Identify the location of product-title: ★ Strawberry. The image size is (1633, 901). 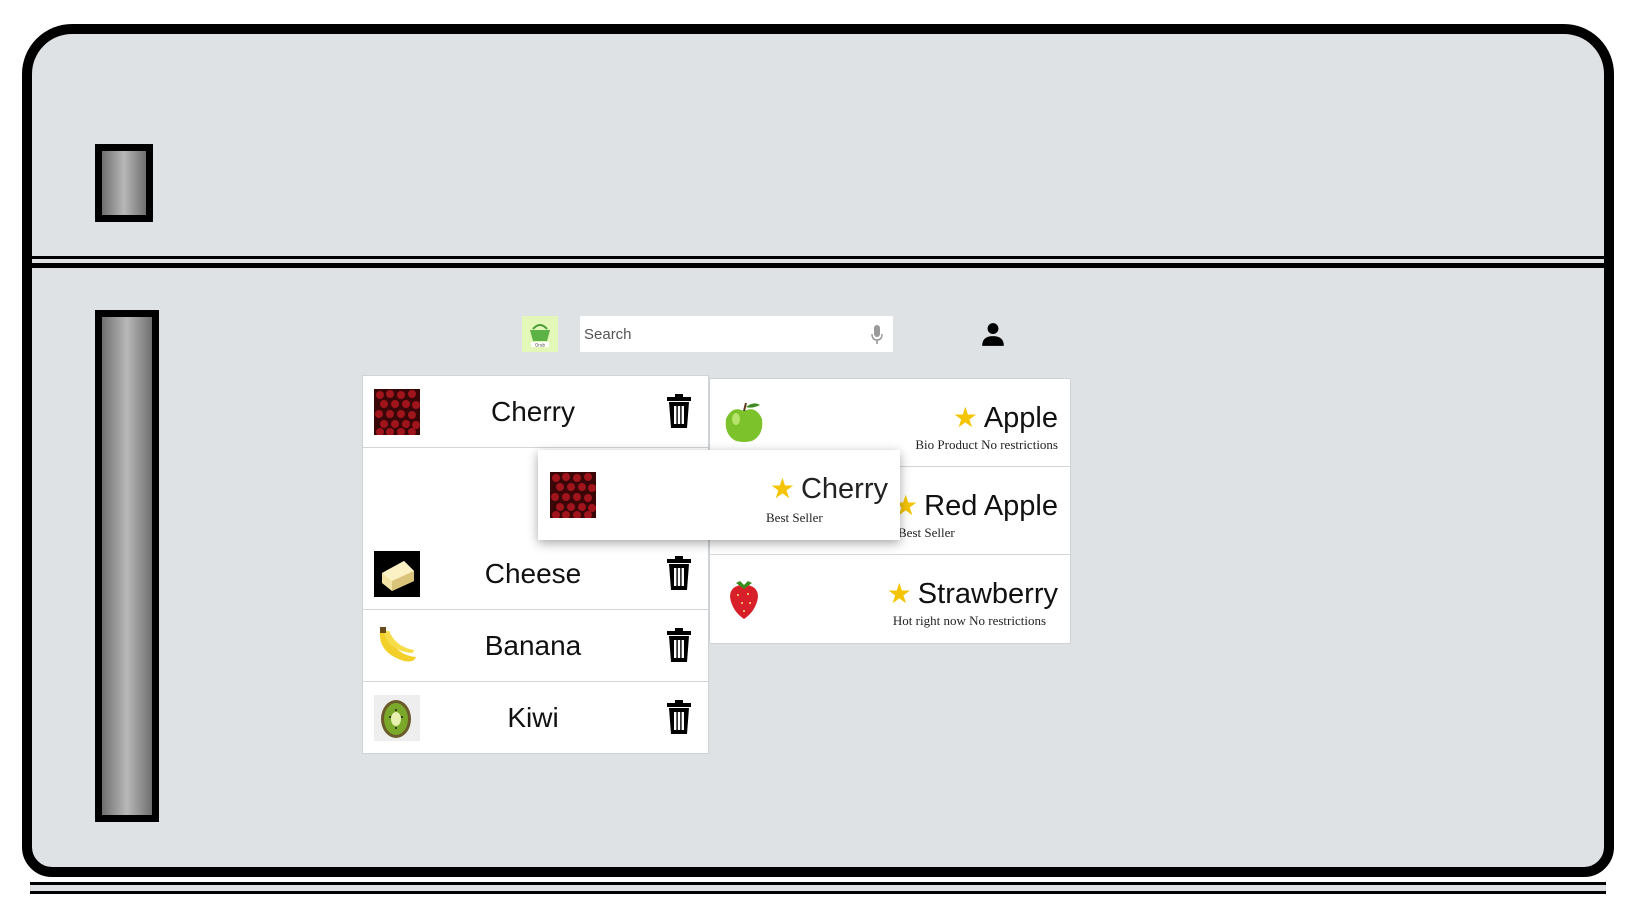
(972, 594).